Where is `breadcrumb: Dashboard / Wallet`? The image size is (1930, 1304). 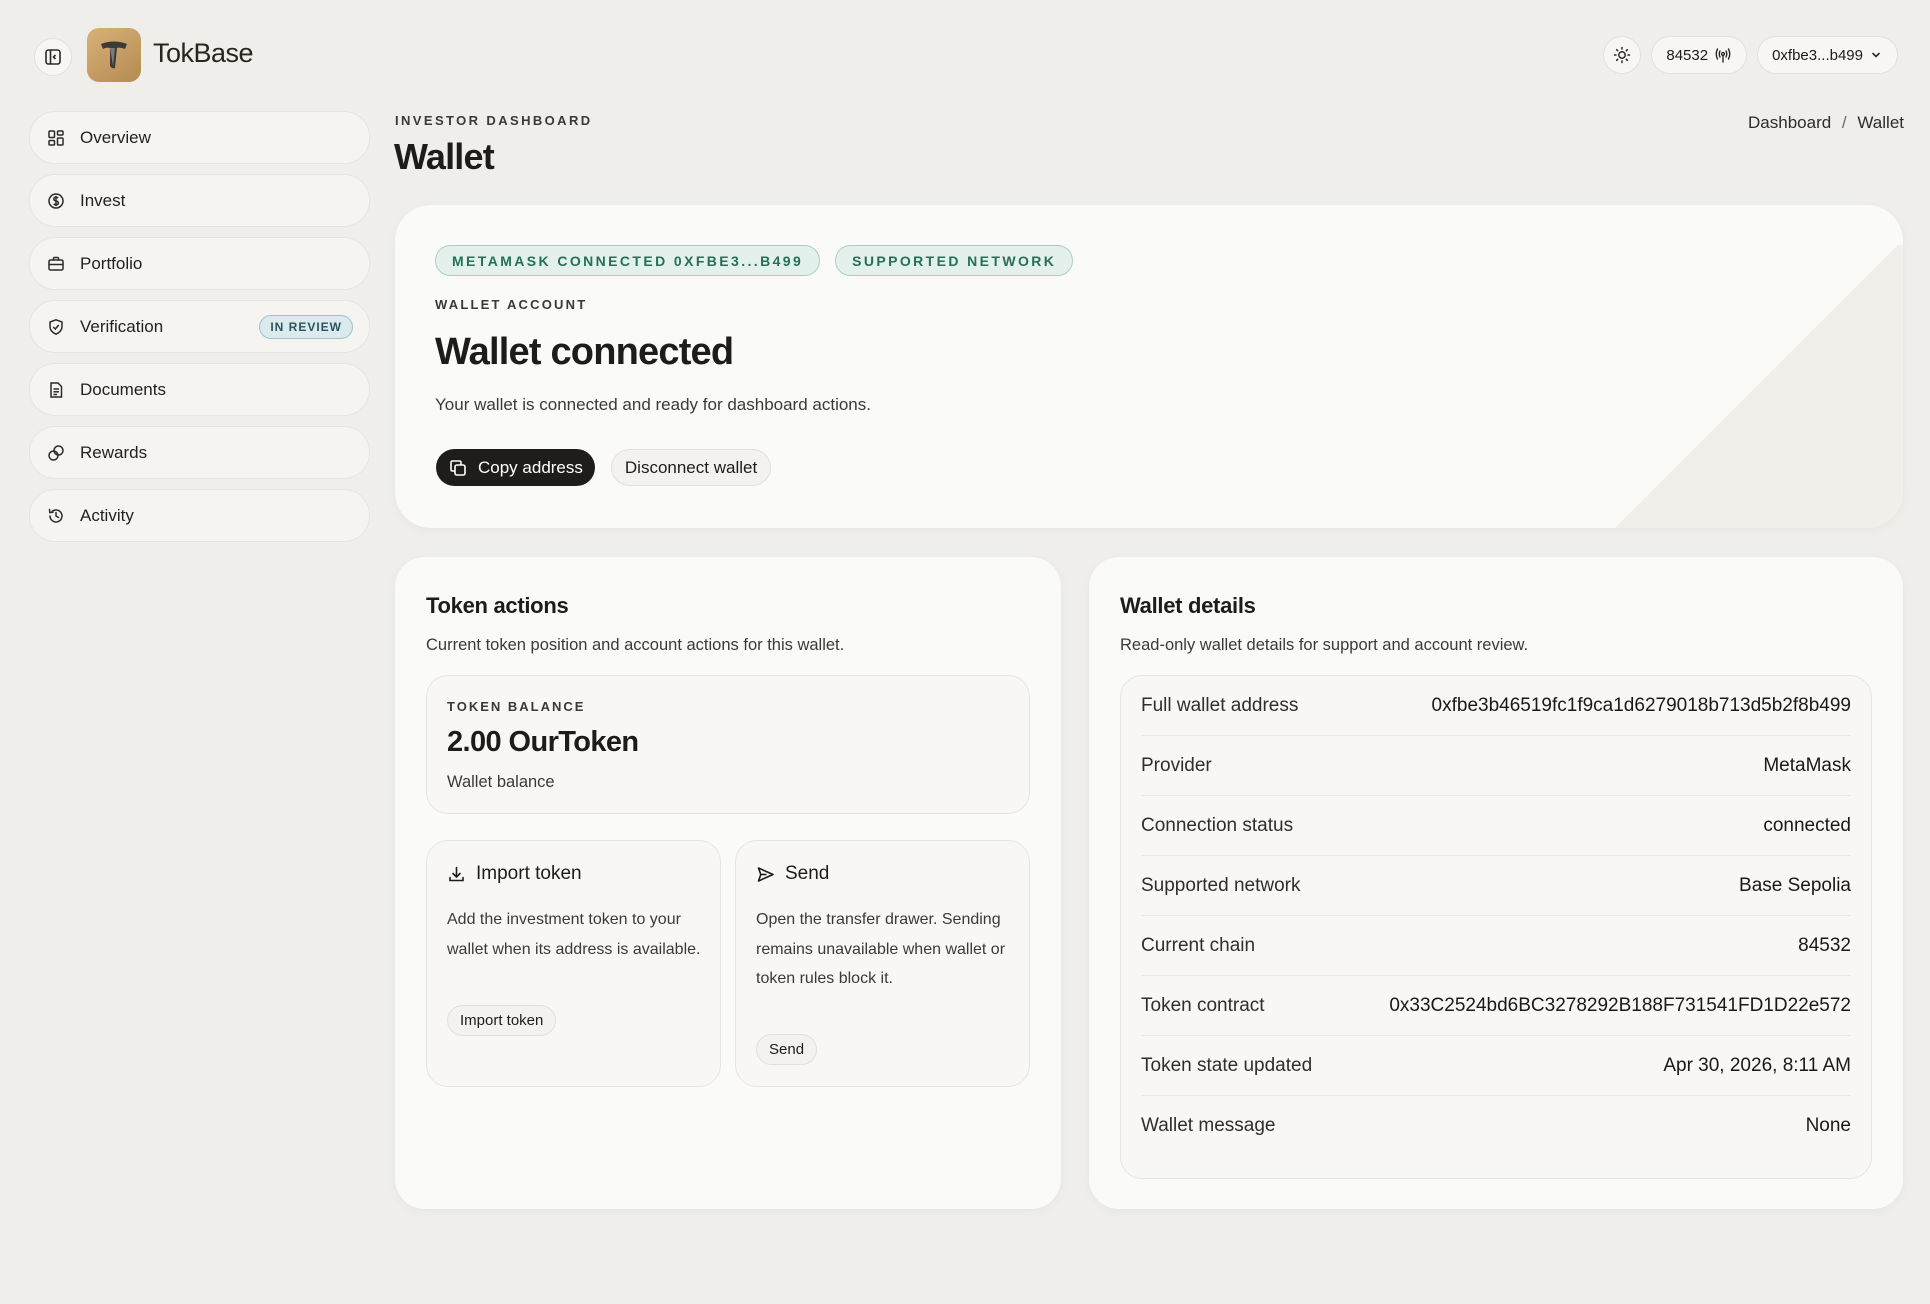
breadcrumb: Dashboard / Wallet is located at coordinates (1826, 123).